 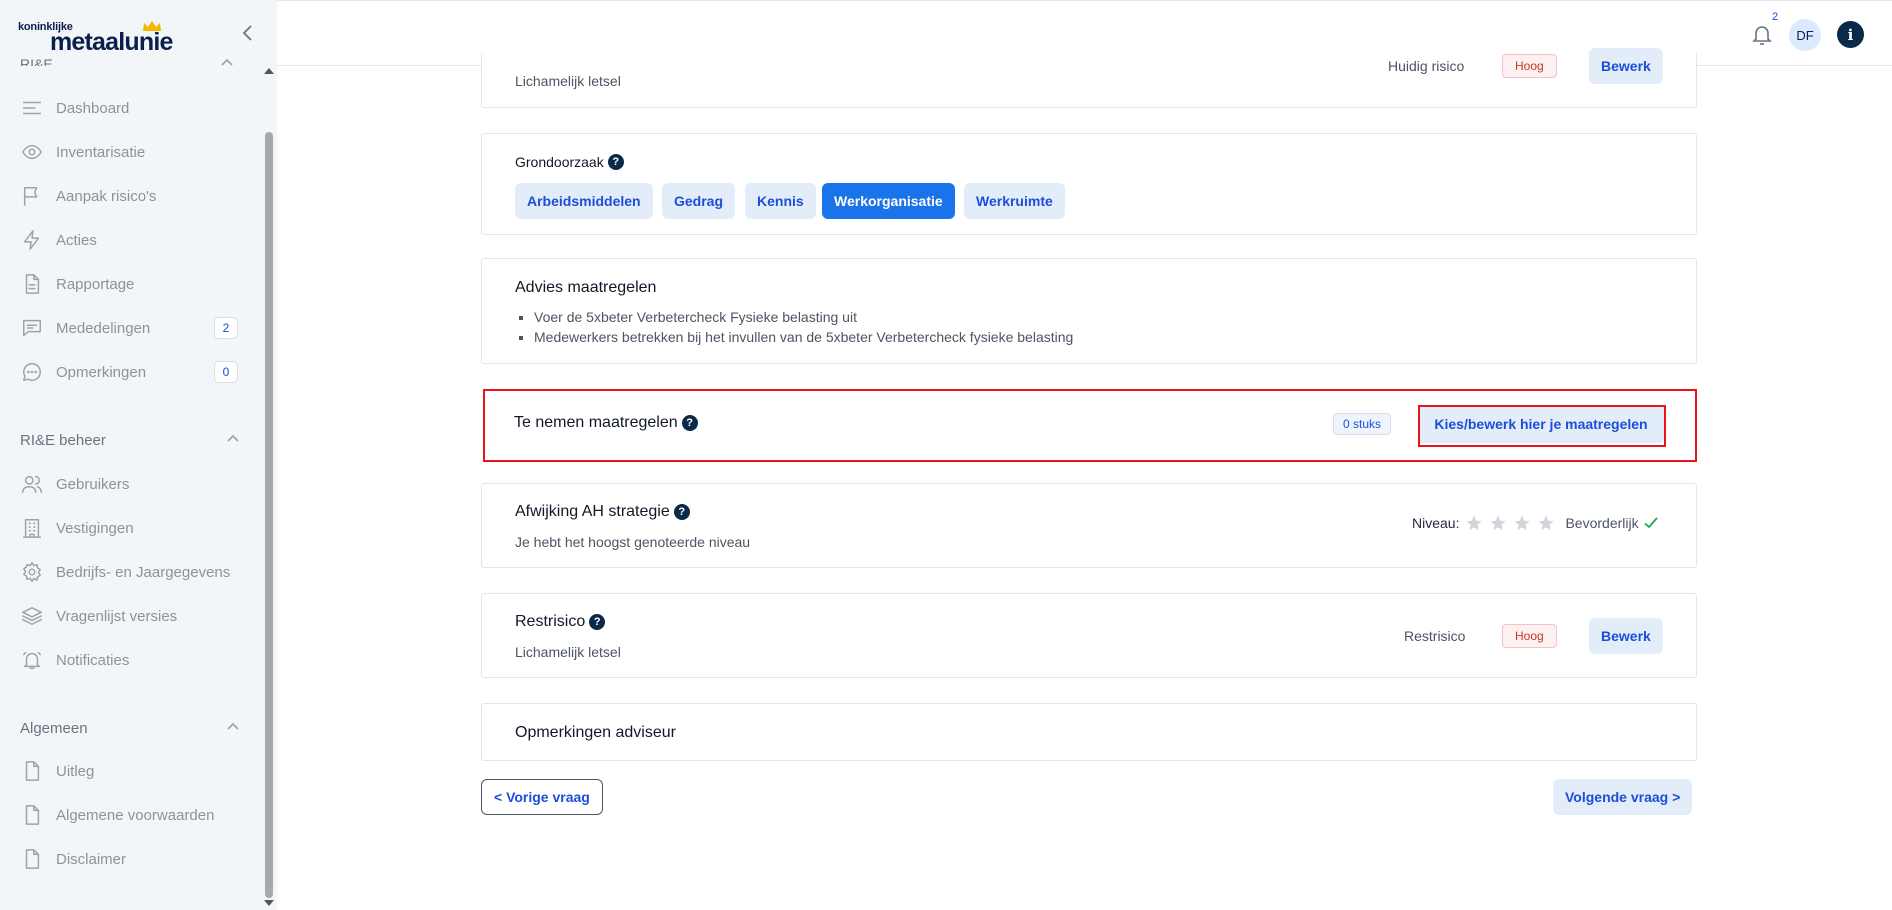 I want to click on crown-icon, so click(x=152, y=26).